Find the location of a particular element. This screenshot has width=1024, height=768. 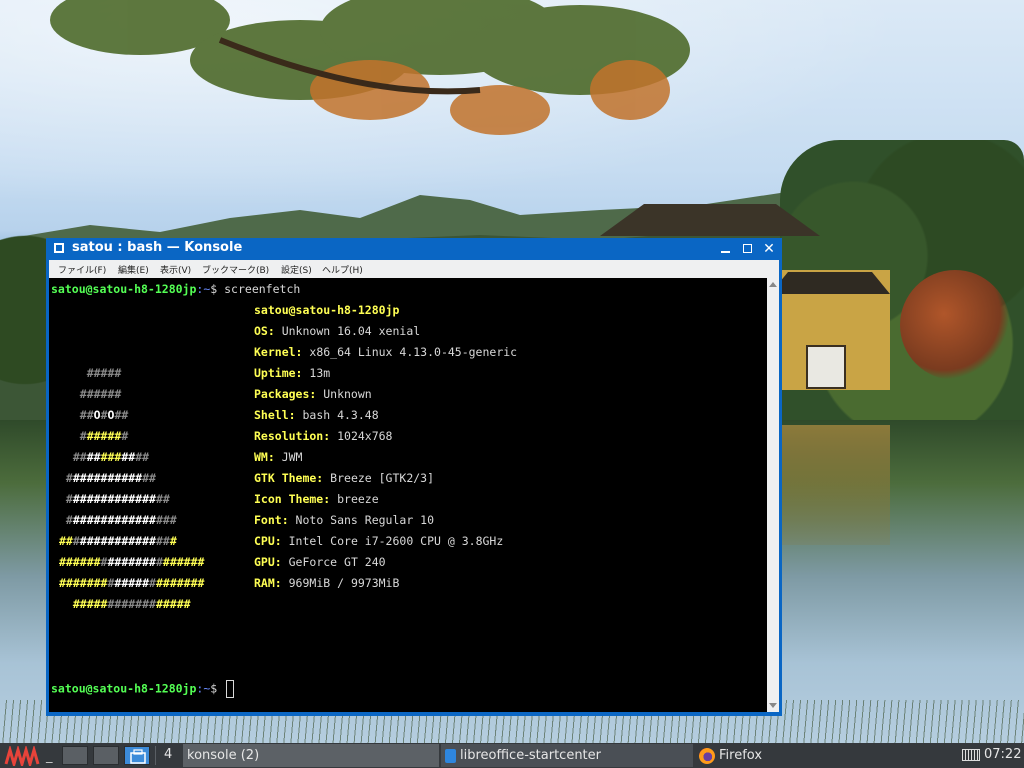

keyboard-icon is located at coordinates (971, 755).